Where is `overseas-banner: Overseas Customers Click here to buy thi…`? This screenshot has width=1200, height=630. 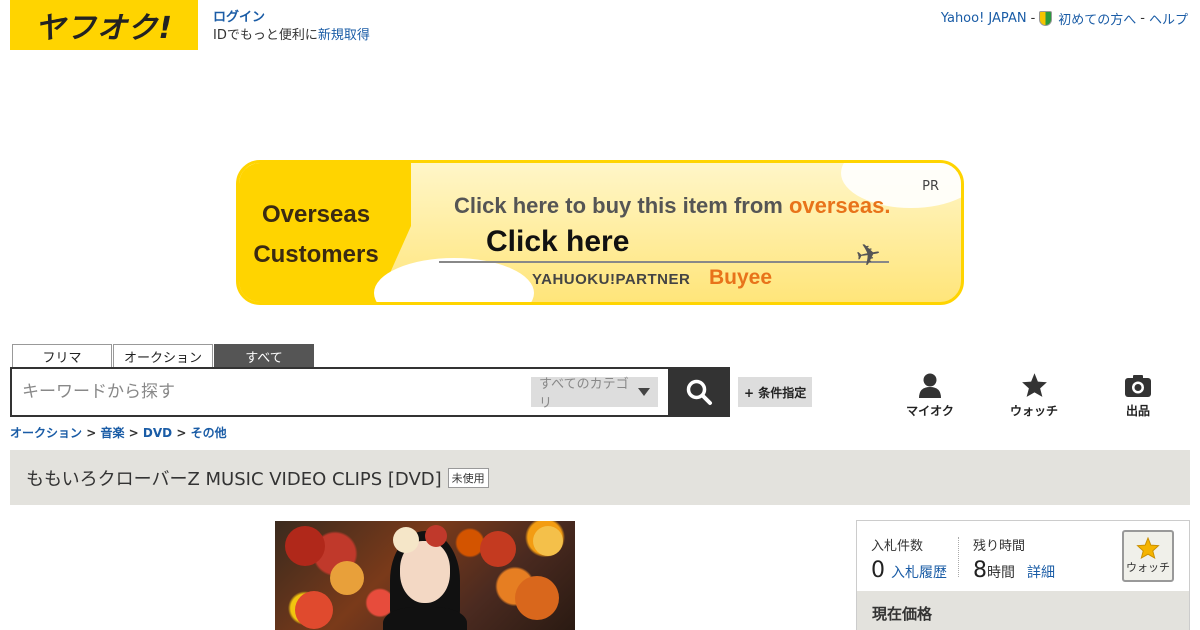 overseas-banner: Overseas Customers Click here to buy thi… is located at coordinates (600, 232).